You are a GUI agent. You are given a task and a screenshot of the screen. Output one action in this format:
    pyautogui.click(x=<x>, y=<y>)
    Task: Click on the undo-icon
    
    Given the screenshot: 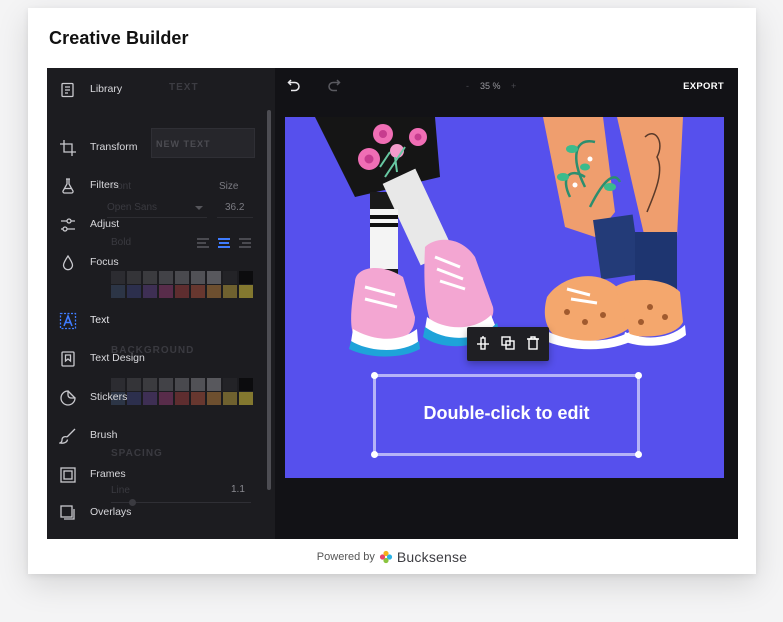 What is the action you would take?
    pyautogui.click(x=294, y=85)
    